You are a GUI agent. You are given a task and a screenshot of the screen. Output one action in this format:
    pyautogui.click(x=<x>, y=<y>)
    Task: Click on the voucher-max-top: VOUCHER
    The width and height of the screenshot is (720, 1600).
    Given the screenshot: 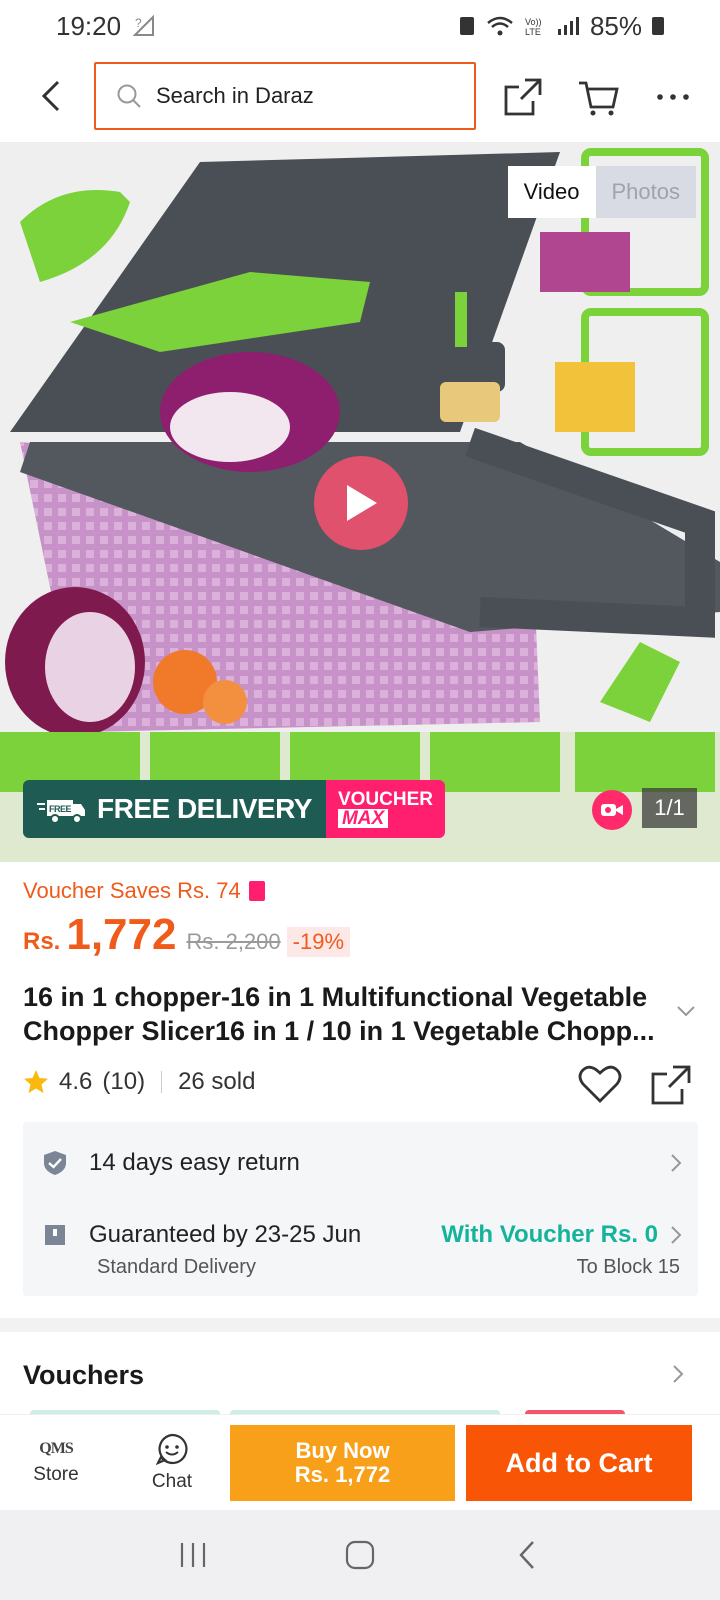 What is the action you would take?
    pyautogui.click(x=385, y=799)
    